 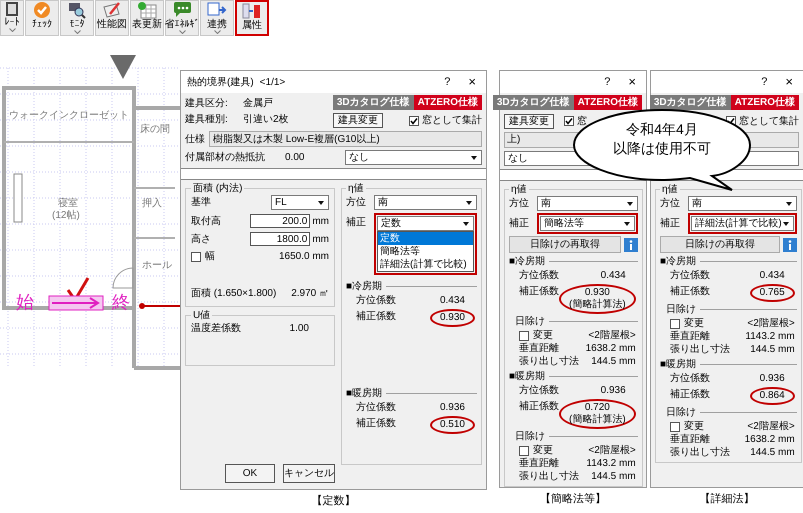 What do you see at coordinates (201, 202) in the screenshot?
I see `field-label: 基準` at bounding box center [201, 202].